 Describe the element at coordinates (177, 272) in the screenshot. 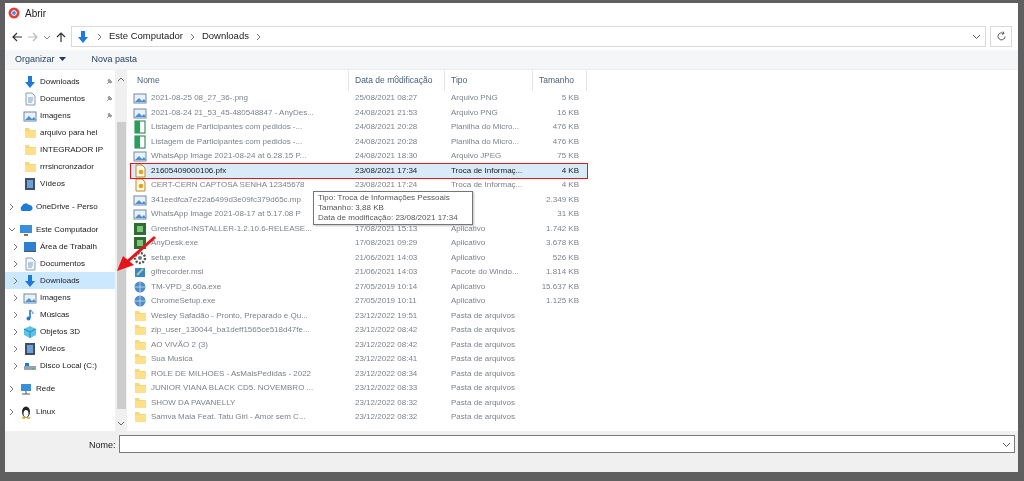

I see `file-name: gifrecorder.msi` at that location.